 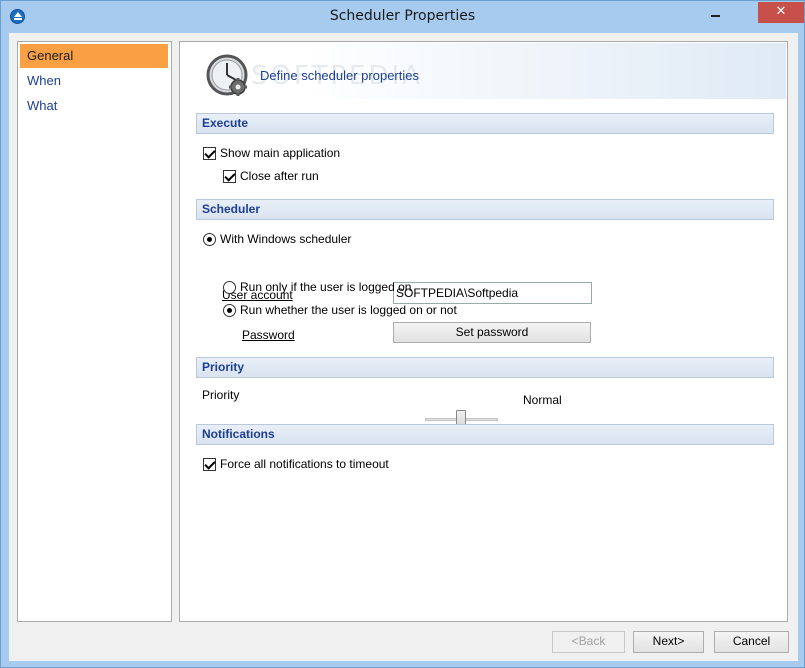 I want to click on priority-label: Priority, so click(x=221, y=395).